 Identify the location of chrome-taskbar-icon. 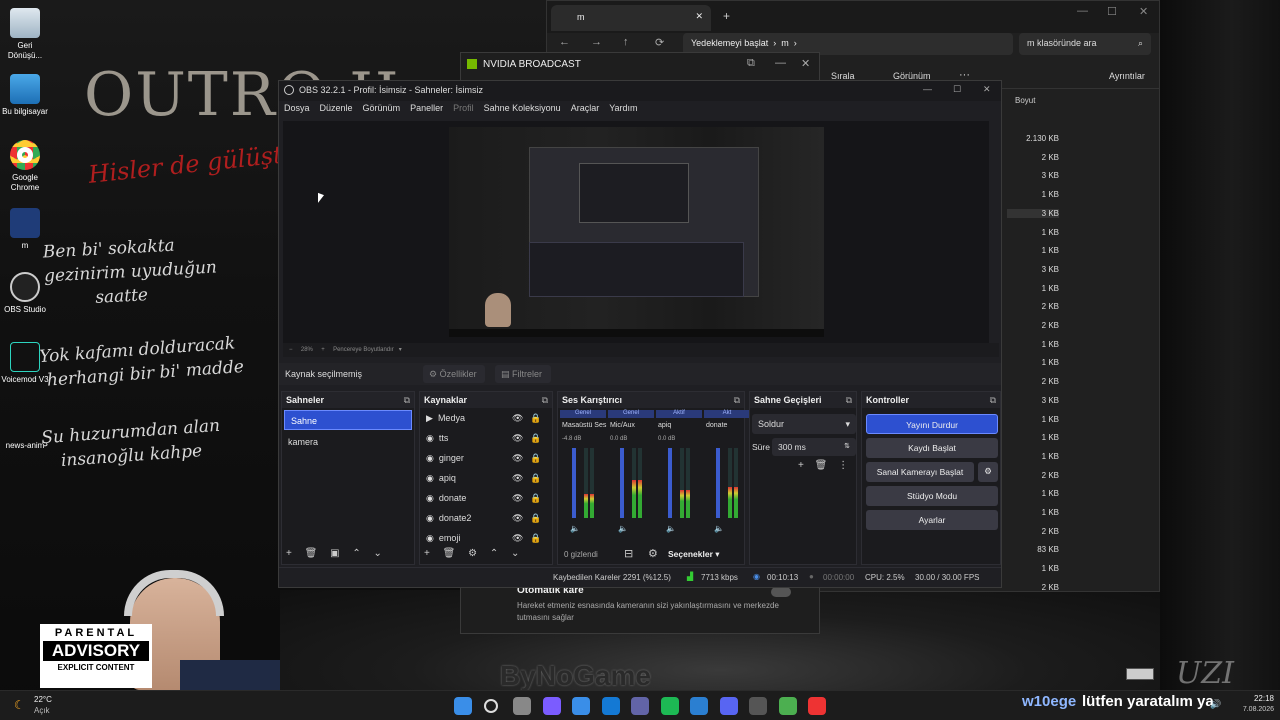
(817, 706).